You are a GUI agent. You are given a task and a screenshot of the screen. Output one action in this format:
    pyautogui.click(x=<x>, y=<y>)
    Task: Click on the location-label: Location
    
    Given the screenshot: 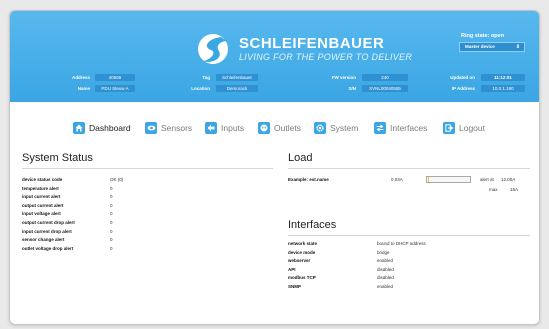 What is the action you would take?
    pyautogui.click(x=200, y=88)
    